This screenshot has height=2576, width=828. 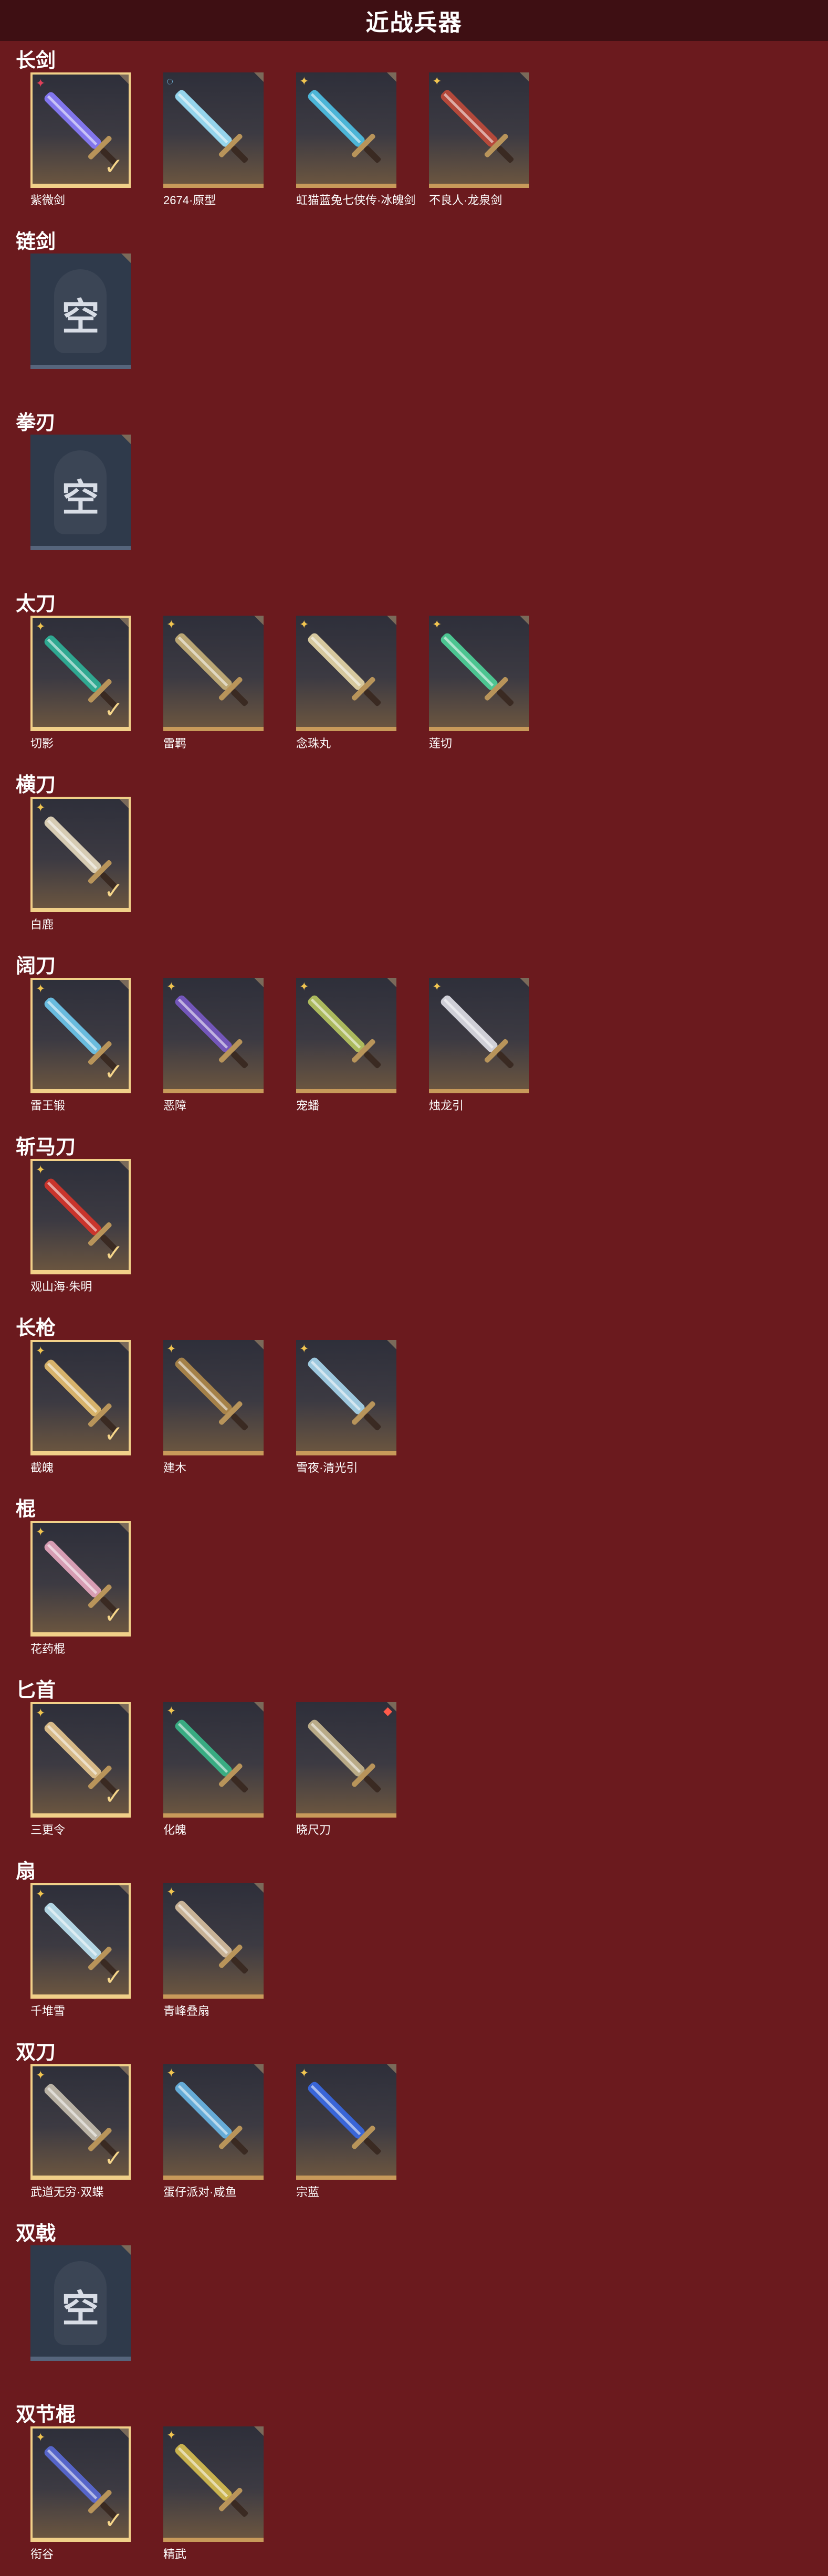 What do you see at coordinates (80, 2494) in the screenshot?
I see `weapon-card: ✦ ✓ 衔谷` at bounding box center [80, 2494].